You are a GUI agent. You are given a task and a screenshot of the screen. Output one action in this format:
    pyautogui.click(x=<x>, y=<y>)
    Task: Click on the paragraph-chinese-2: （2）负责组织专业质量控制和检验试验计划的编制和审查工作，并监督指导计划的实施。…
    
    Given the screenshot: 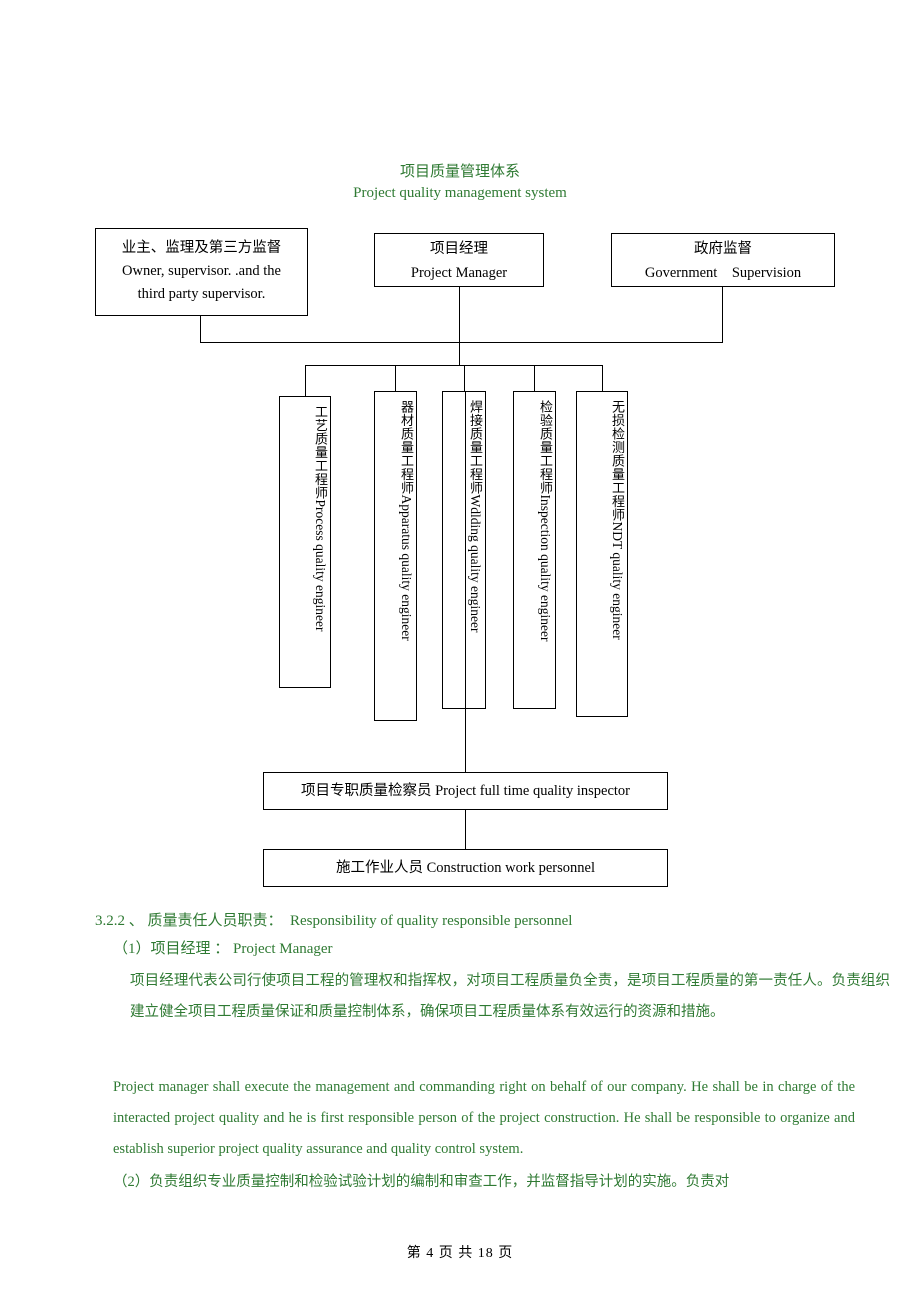 What is the action you would take?
    pyautogui.click(x=421, y=1182)
    